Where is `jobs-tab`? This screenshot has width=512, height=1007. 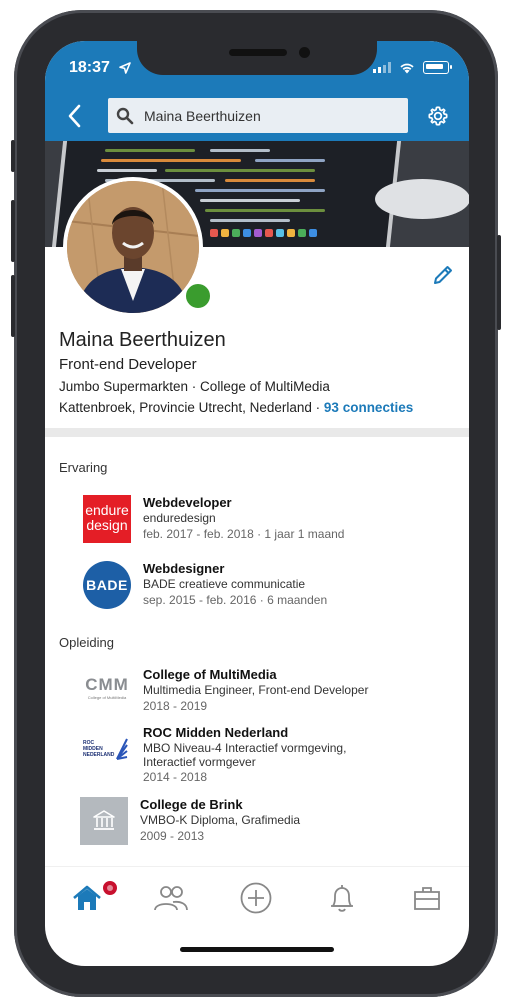 jobs-tab is located at coordinates (427, 898).